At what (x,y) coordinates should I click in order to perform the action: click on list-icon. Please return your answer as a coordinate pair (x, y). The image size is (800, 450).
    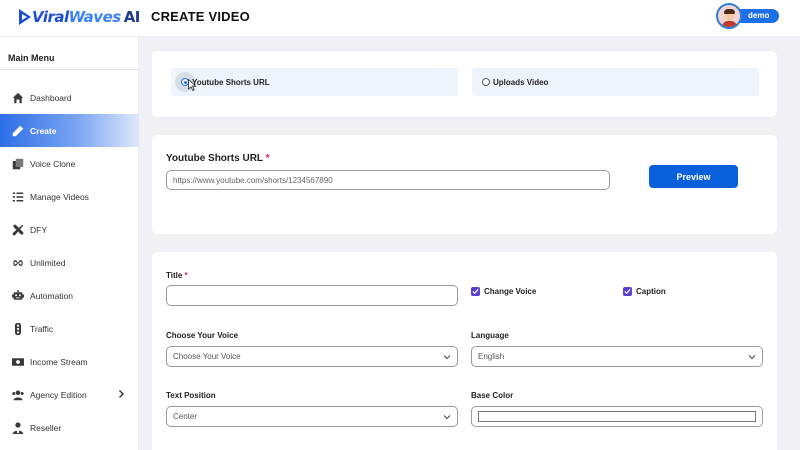
    Looking at the image, I should click on (17, 196).